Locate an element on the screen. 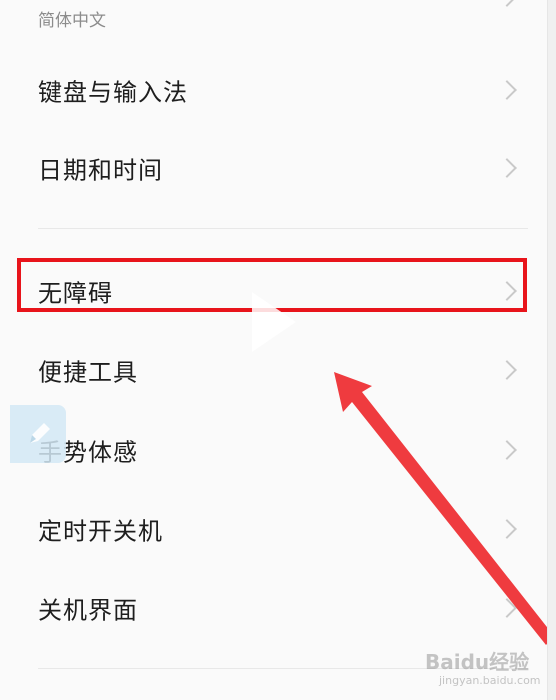  baidu-watermark: Baidu经验 jingyan.baidu.com is located at coordinates (485, 671).